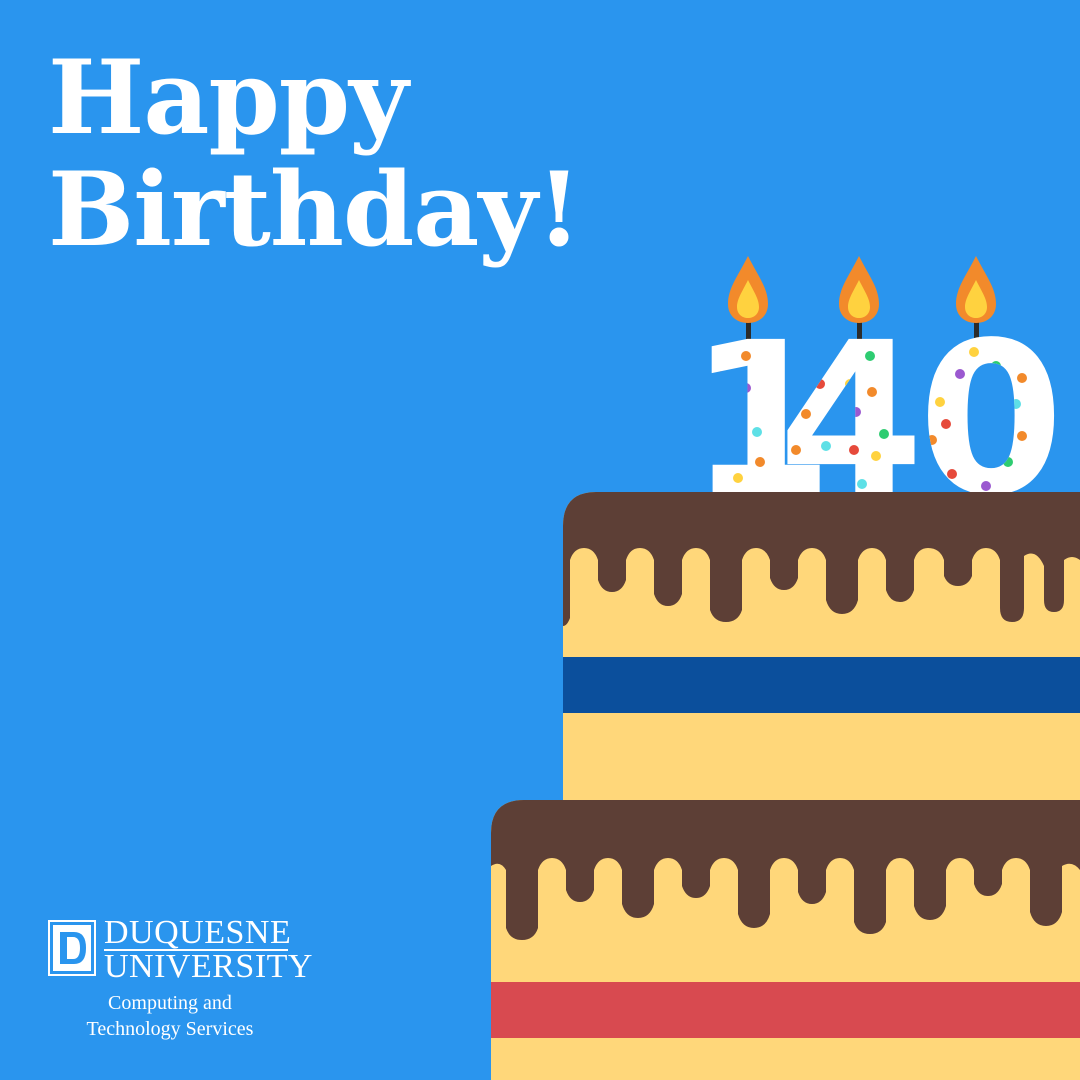  What do you see at coordinates (785, 940) in the screenshot?
I see `cake-bottom-tier` at bounding box center [785, 940].